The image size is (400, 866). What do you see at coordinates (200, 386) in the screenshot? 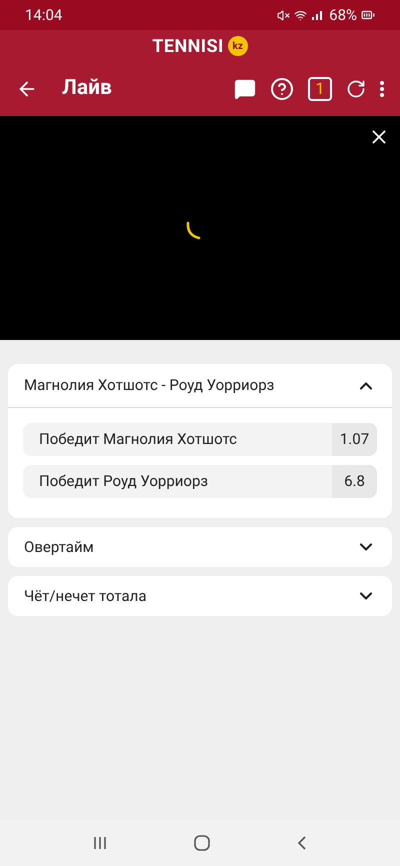
I see `market-header: Магнолия Хотшотс - Роуд Уорриорз` at bounding box center [200, 386].